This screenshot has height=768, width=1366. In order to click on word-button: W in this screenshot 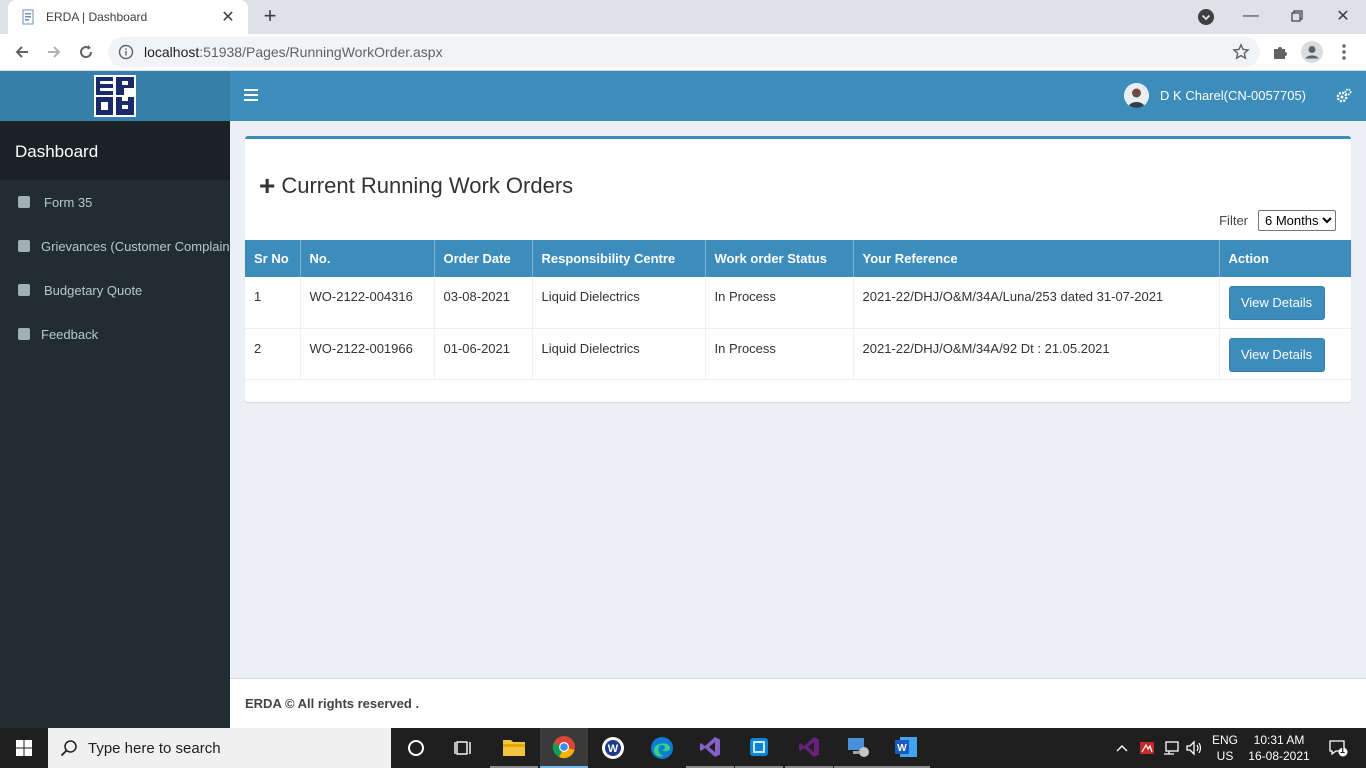, I will do `click(906, 748)`.